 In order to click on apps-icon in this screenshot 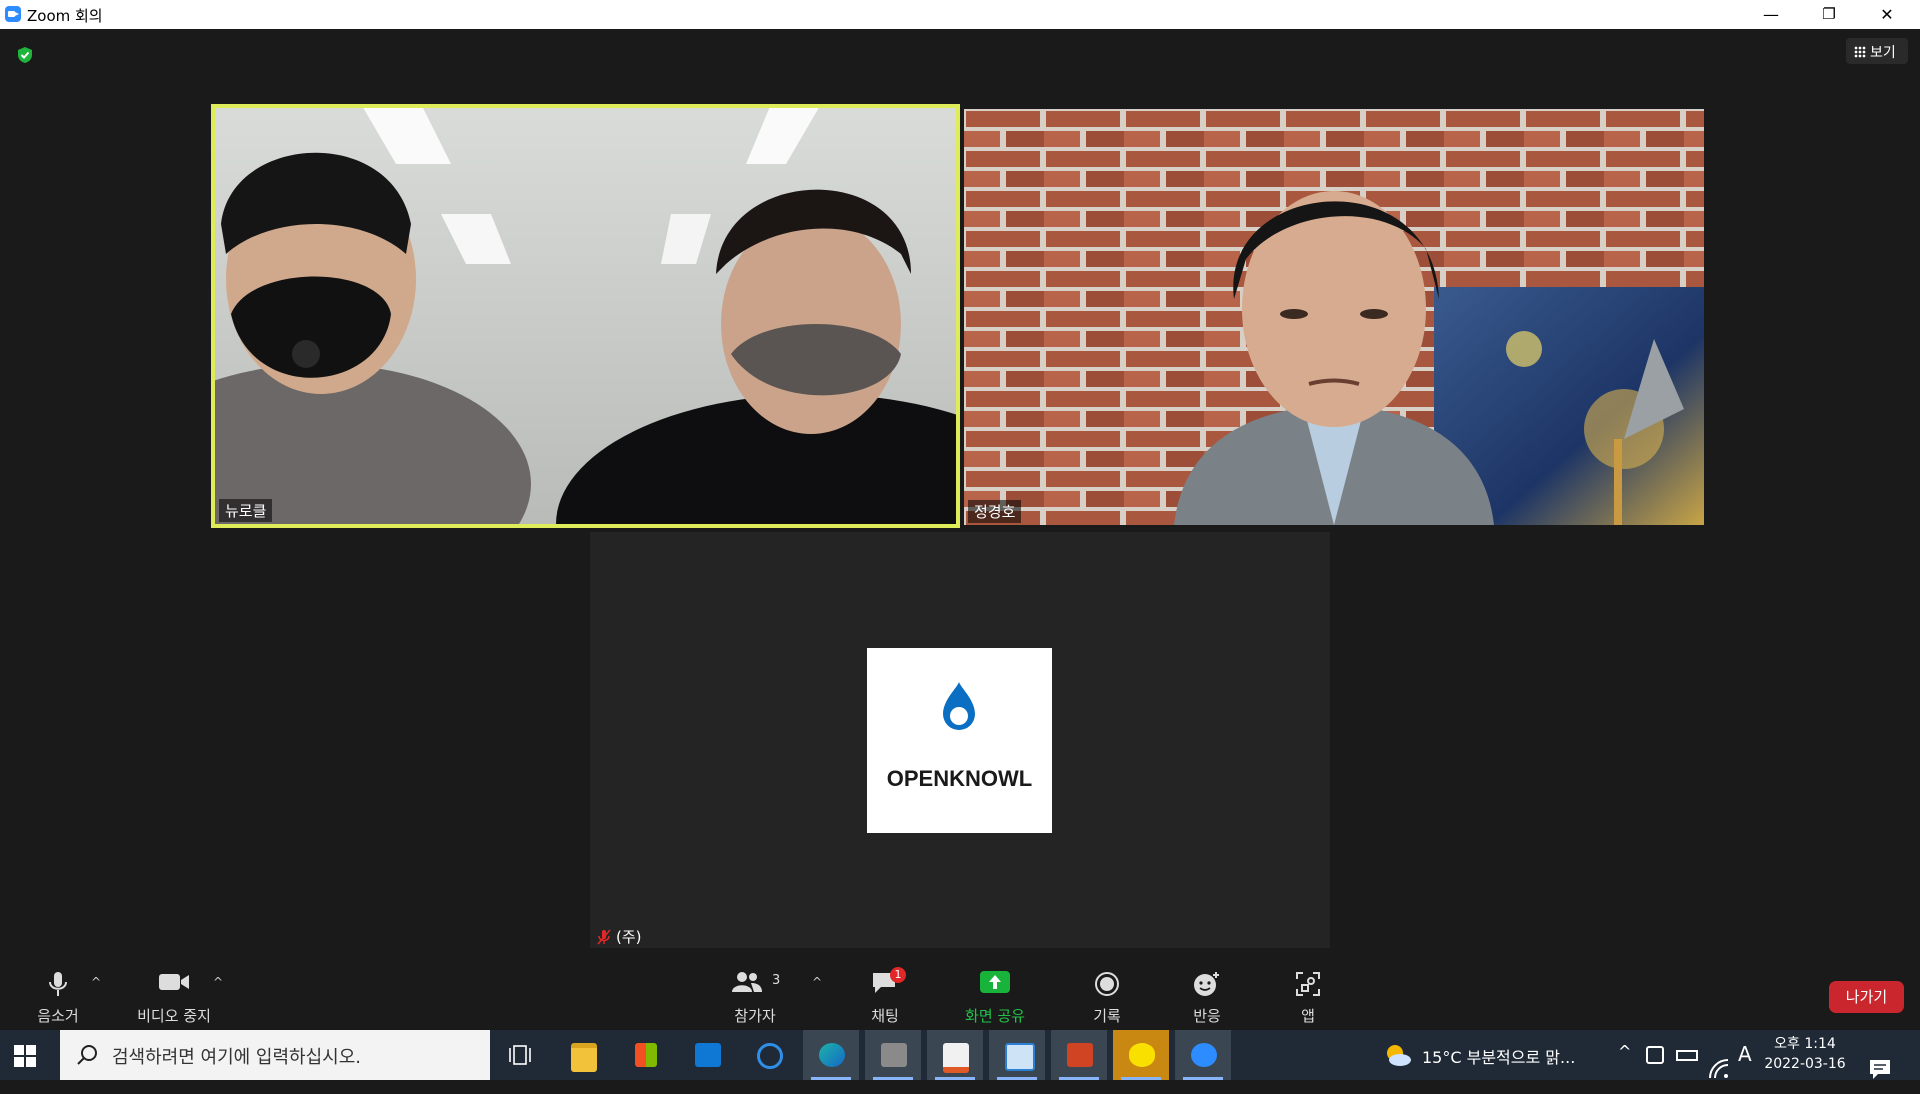, I will do `click(1308, 984)`.